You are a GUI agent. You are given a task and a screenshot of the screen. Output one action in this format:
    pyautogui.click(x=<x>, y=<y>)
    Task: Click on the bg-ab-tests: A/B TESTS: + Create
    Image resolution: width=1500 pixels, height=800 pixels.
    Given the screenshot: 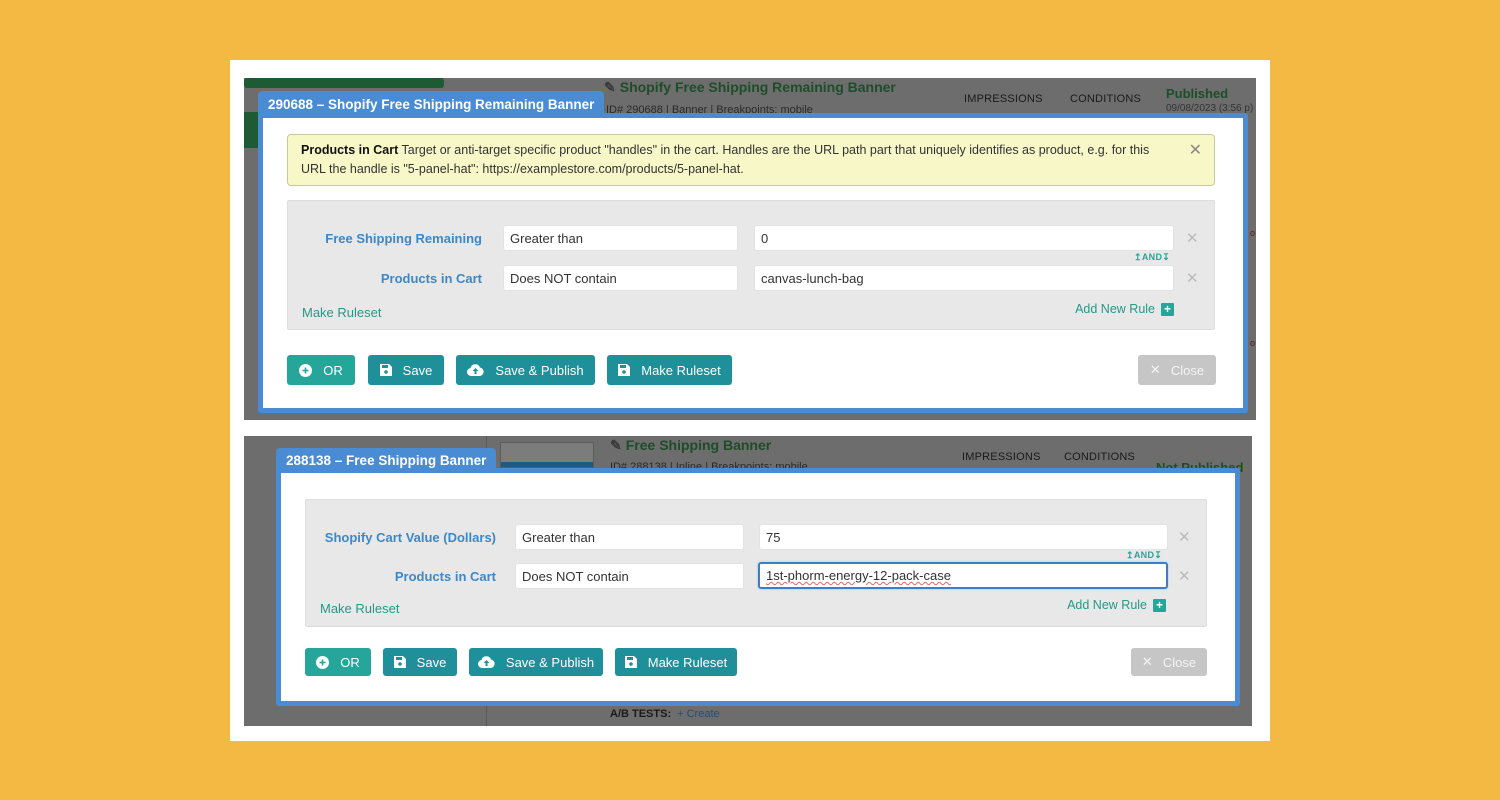 What is the action you would take?
    pyautogui.click(x=665, y=714)
    